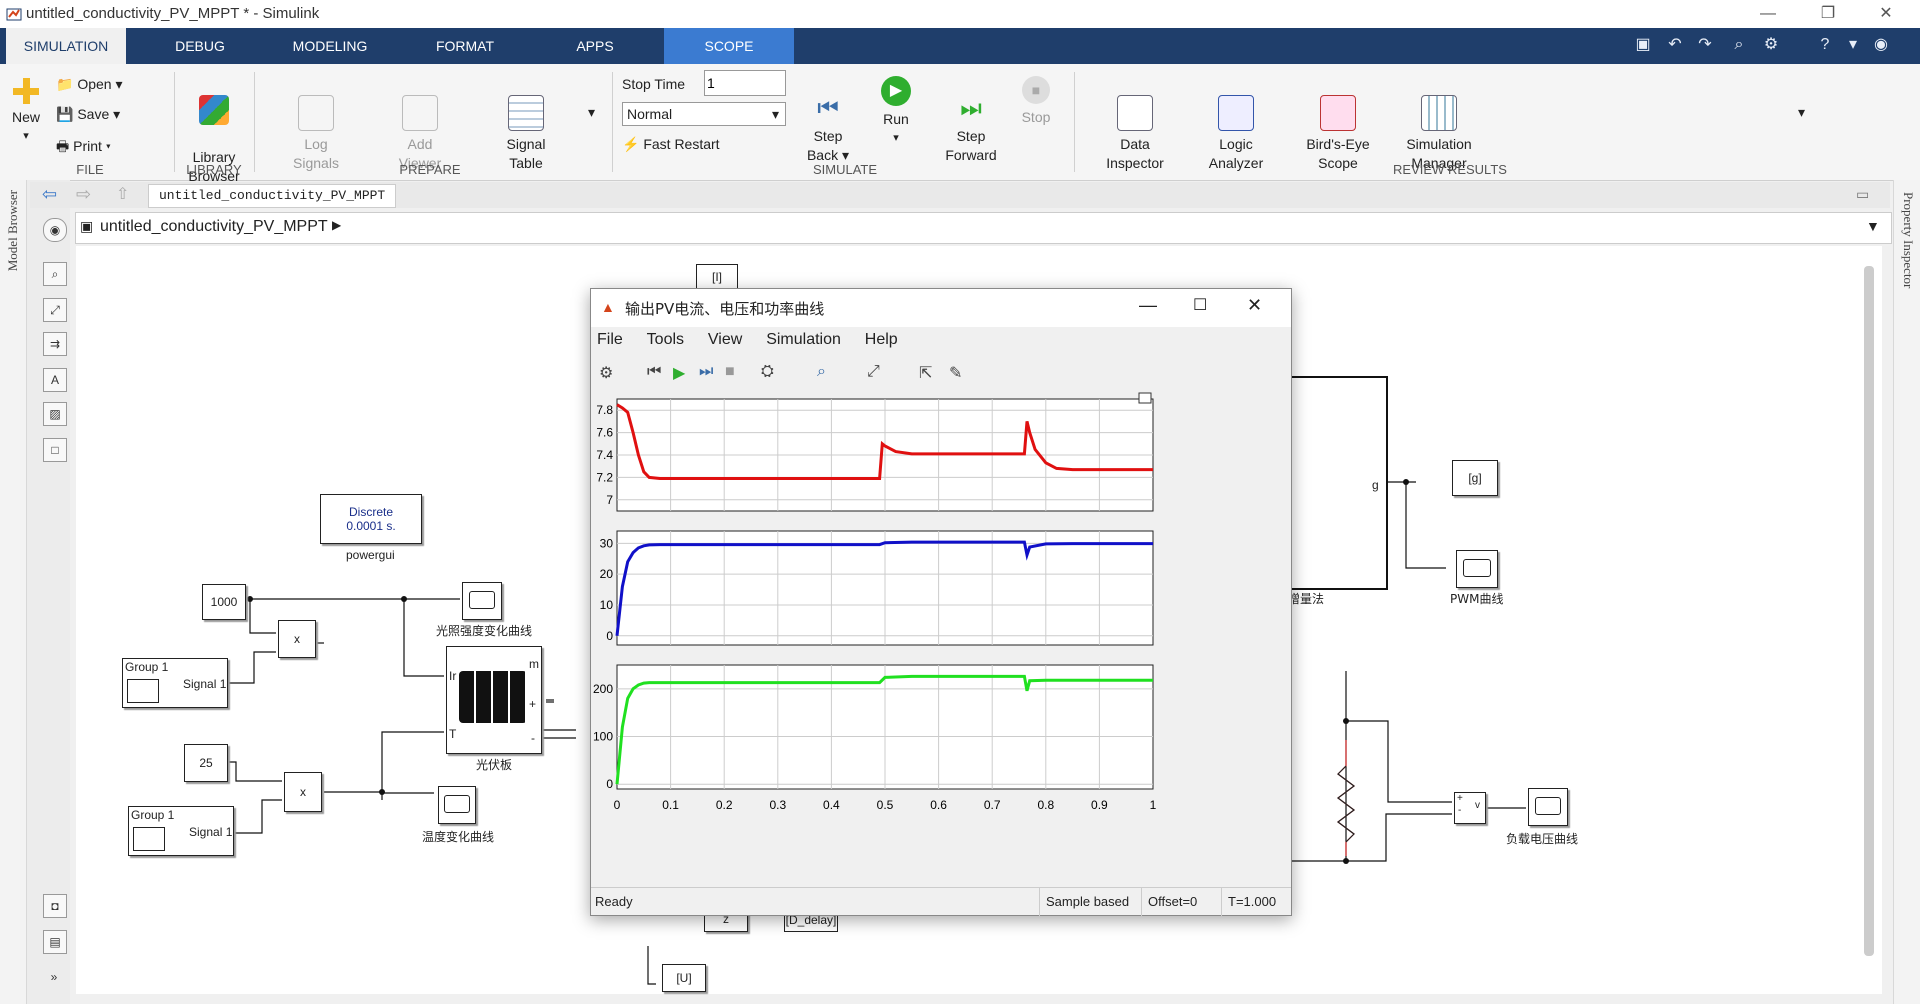  I want to click on signal-builder-2-block: Group 1 Signal 1, so click(181, 831).